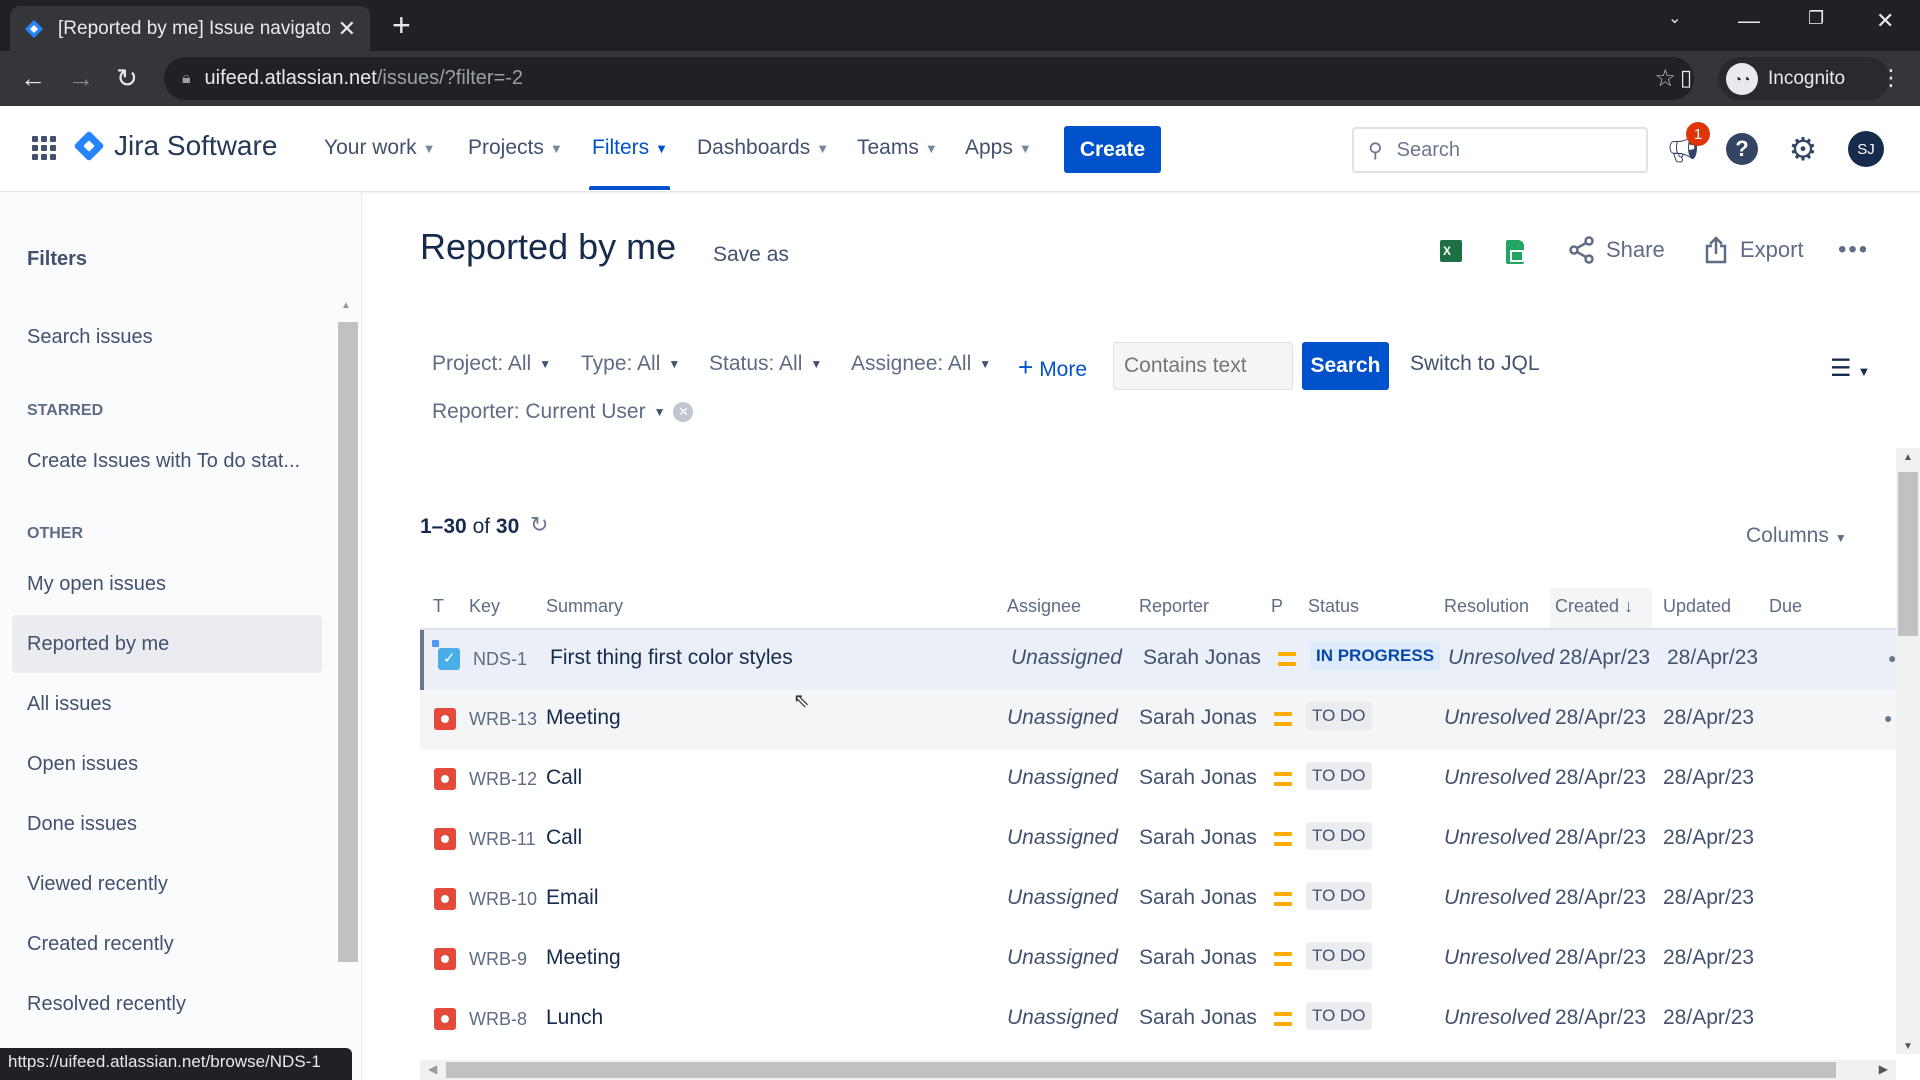  What do you see at coordinates (167, 764) in the screenshot?
I see `sidebar-item-open-issues: Open issues` at bounding box center [167, 764].